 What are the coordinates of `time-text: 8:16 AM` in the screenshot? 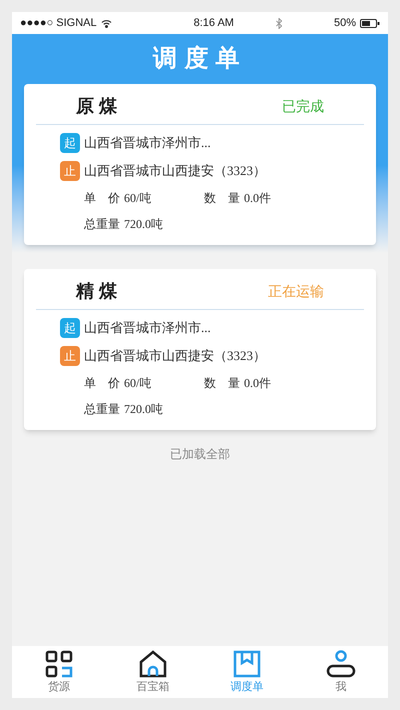 It's located at (214, 23).